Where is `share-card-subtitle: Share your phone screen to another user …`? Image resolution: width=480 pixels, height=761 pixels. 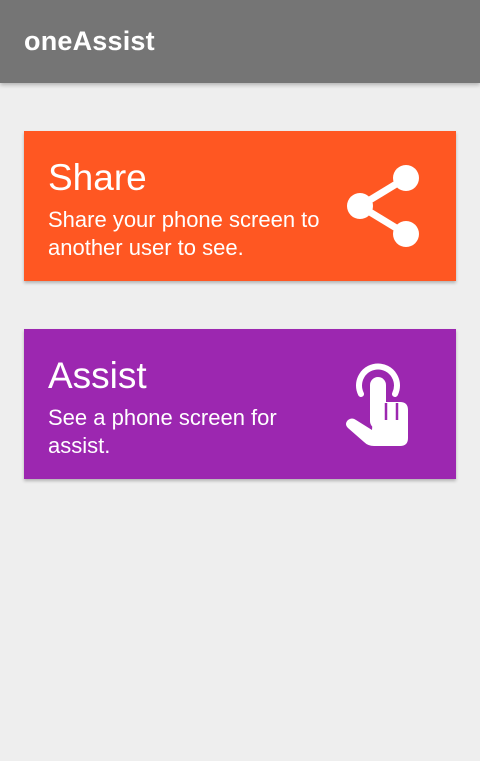 share-card-subtitle: Share your phone screen to another user … is located at coordinates (184, 233).